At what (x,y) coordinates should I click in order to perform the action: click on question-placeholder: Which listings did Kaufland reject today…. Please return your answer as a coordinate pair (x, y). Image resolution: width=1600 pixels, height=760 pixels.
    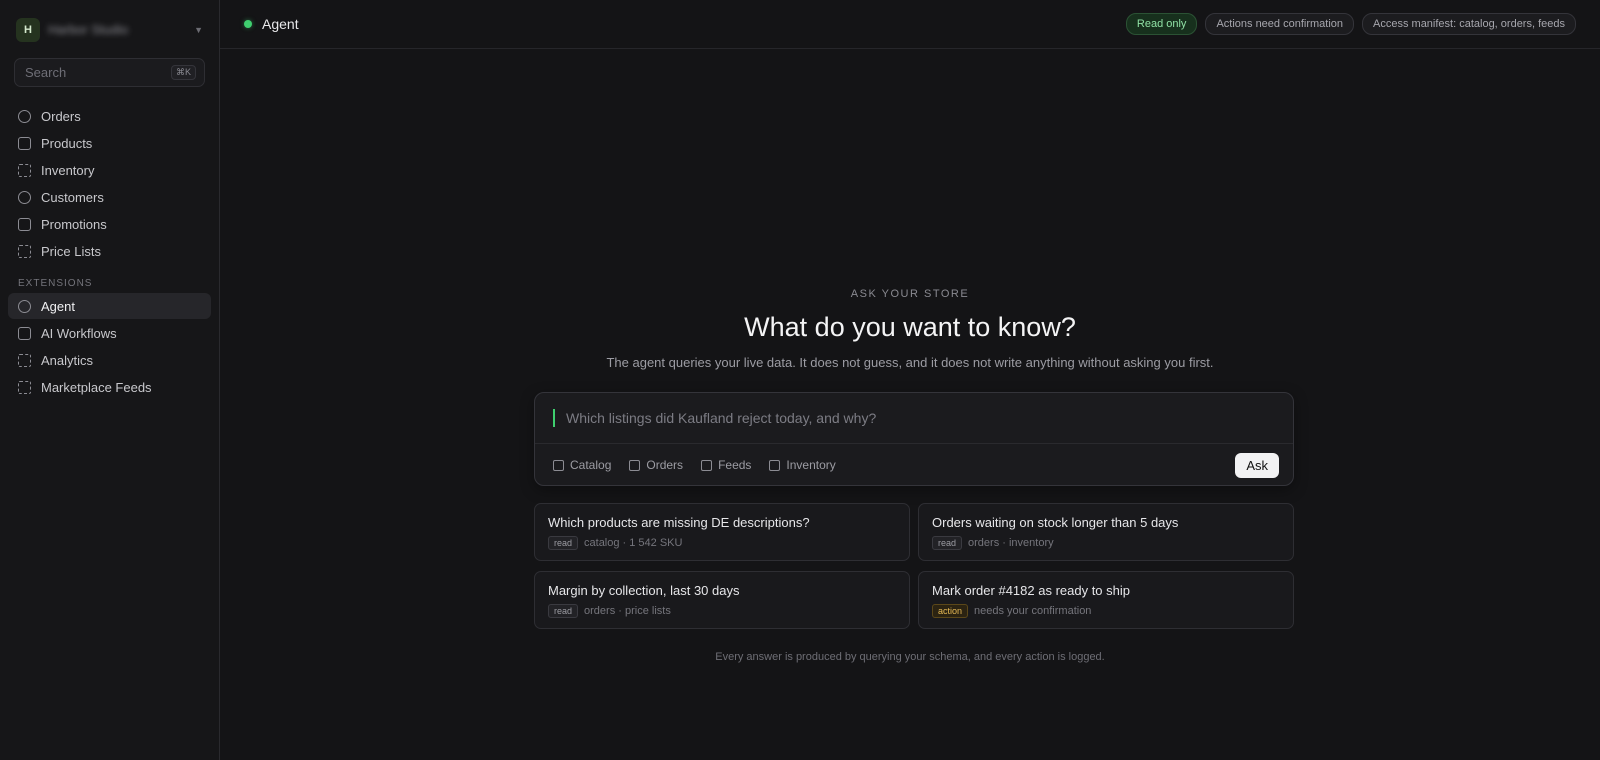
    Looking at the image, I should click on (721, 418).